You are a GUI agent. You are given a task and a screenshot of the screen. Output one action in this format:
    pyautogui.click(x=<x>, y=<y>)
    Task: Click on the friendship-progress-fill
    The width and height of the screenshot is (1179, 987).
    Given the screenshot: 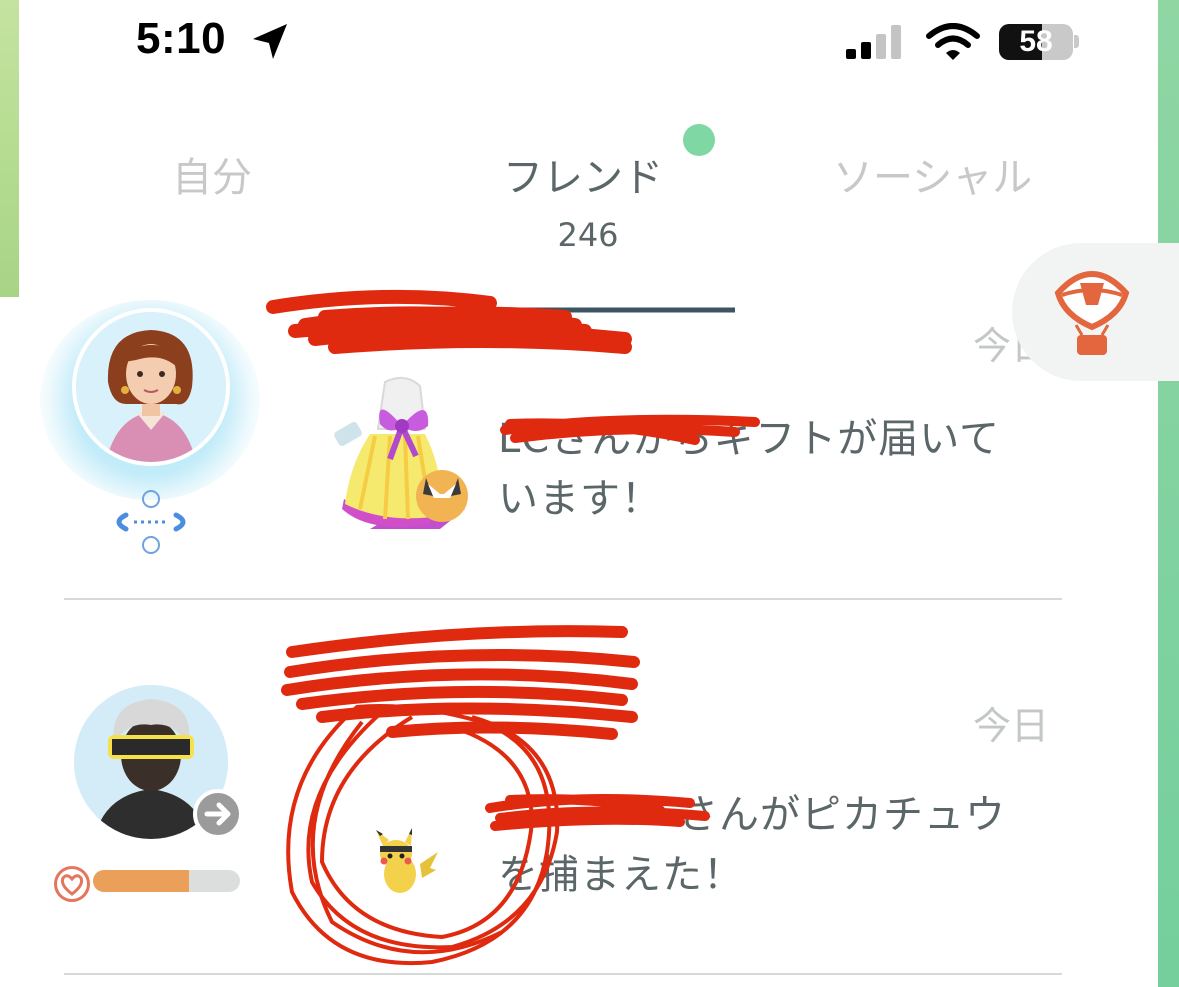 What is the action you would take?
    pyautogui.click(x=141, y=881)
    